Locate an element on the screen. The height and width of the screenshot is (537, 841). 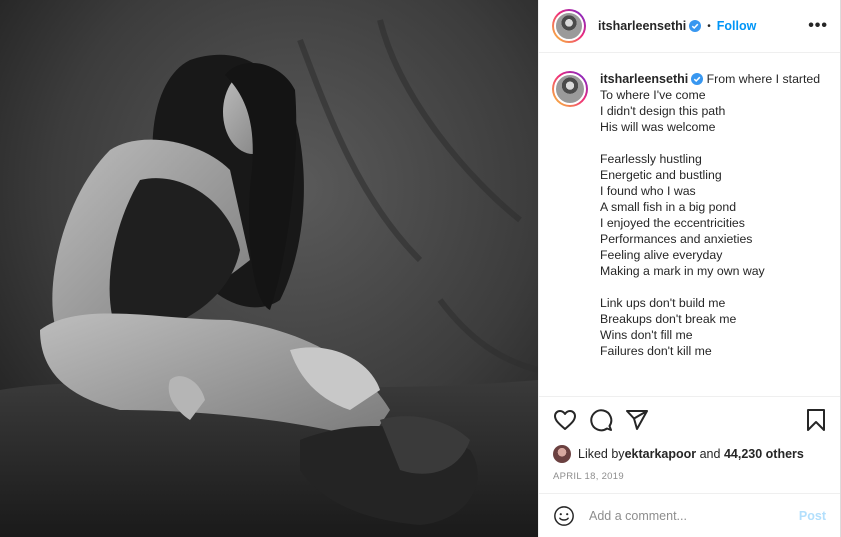
comment-bar: Post is located at coordinates (689, 515).